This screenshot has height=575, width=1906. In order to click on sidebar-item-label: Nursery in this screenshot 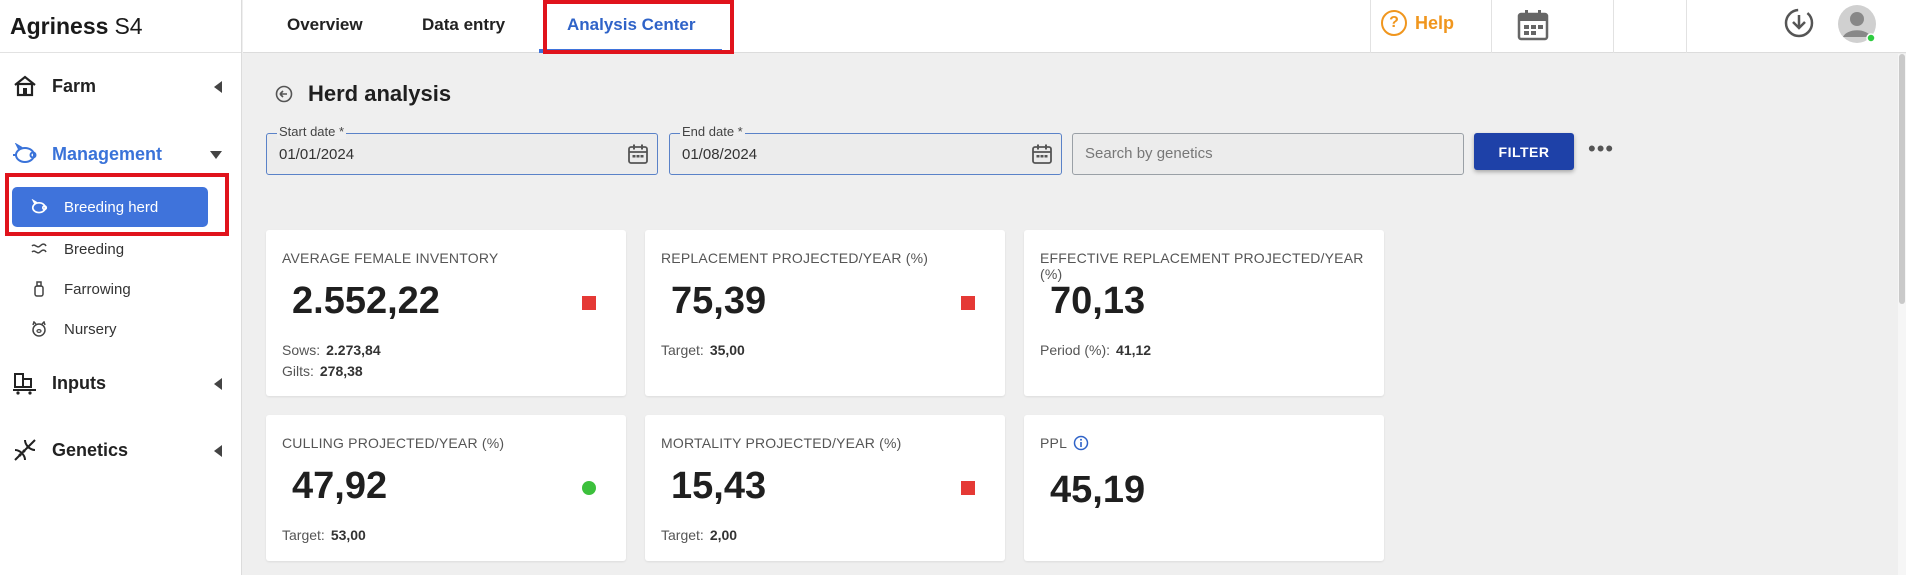, I will do `click(90, 329)`.